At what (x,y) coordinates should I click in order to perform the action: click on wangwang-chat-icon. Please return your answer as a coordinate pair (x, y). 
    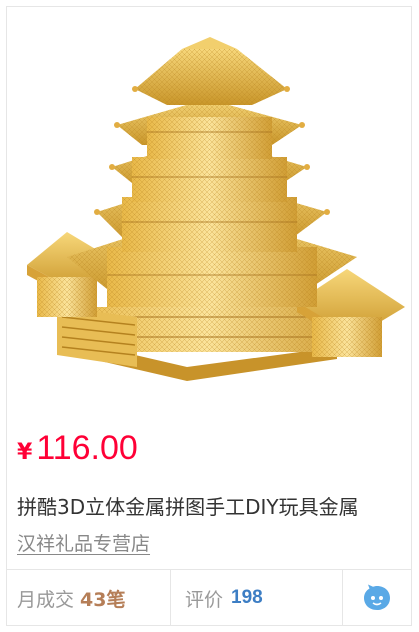
    Looking at the image, I should click on (377, 598).